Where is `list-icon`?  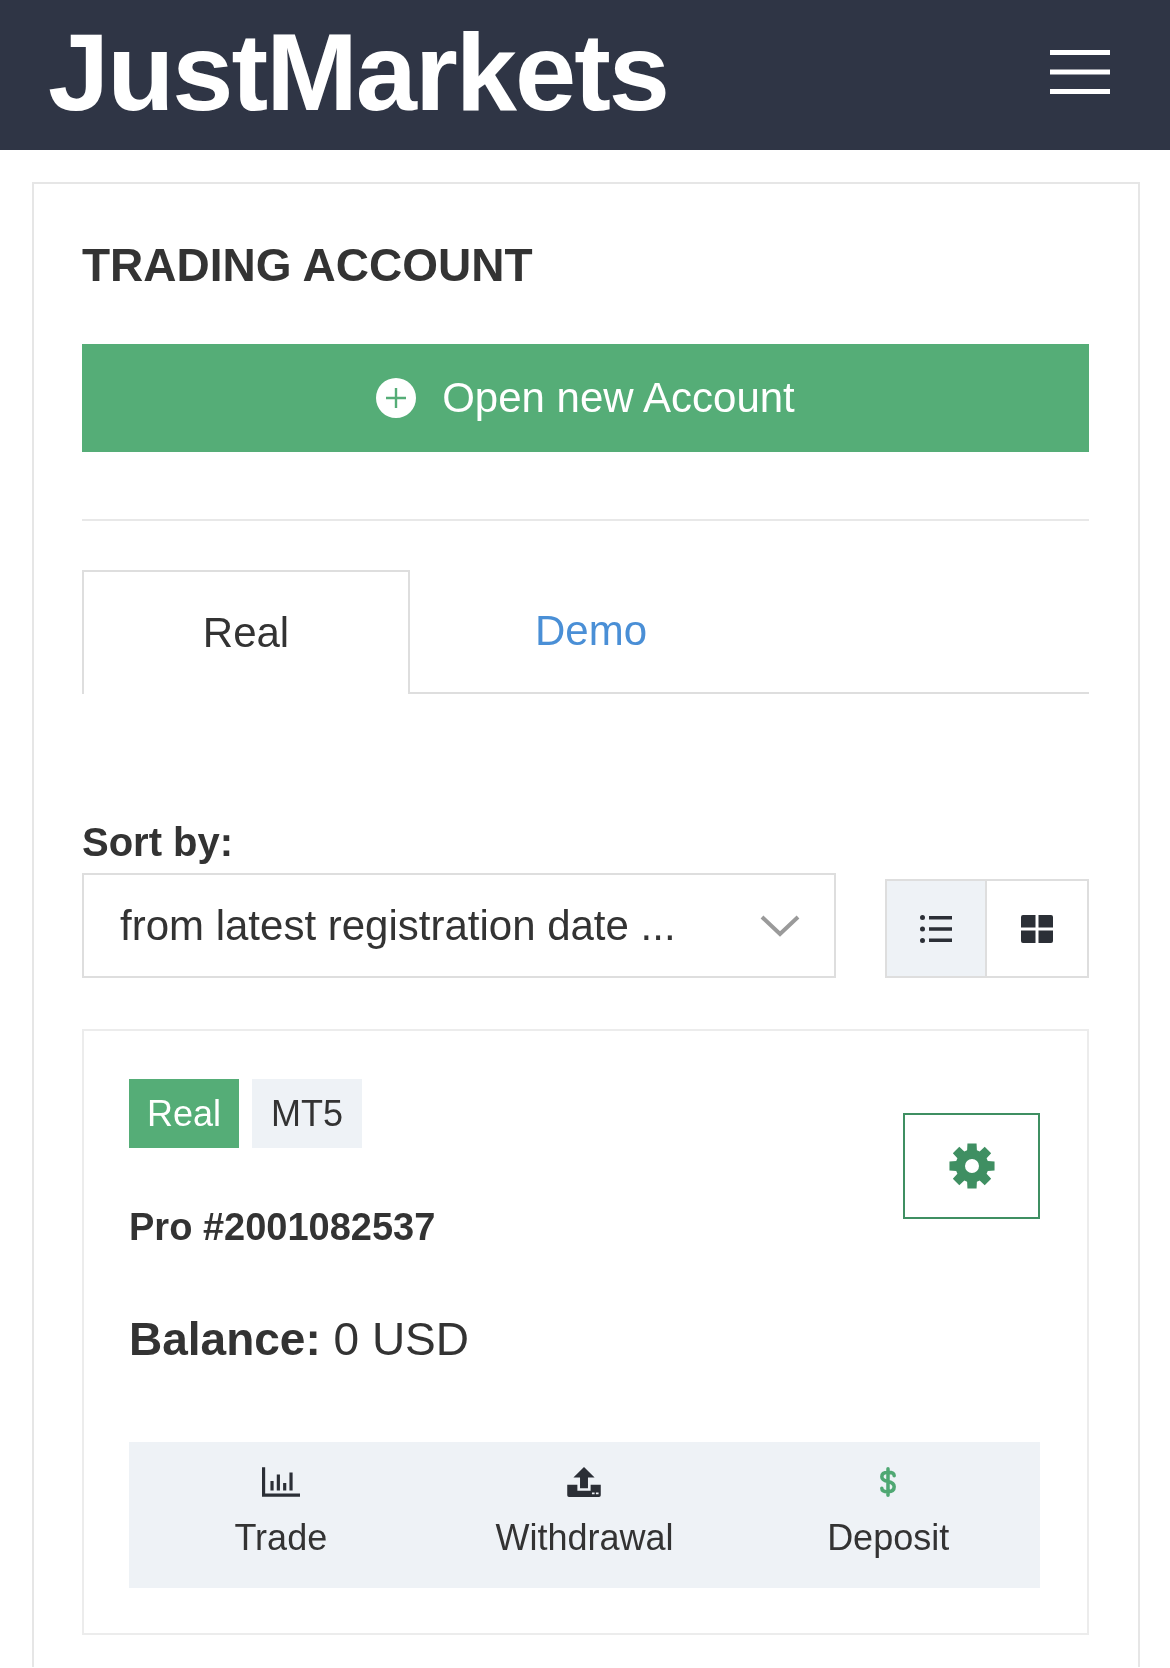 list-icon is located at coordinates (936, 928).